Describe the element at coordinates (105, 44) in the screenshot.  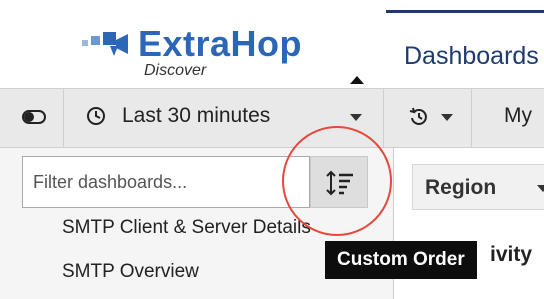
I see `logo-mark-icon` at that location.